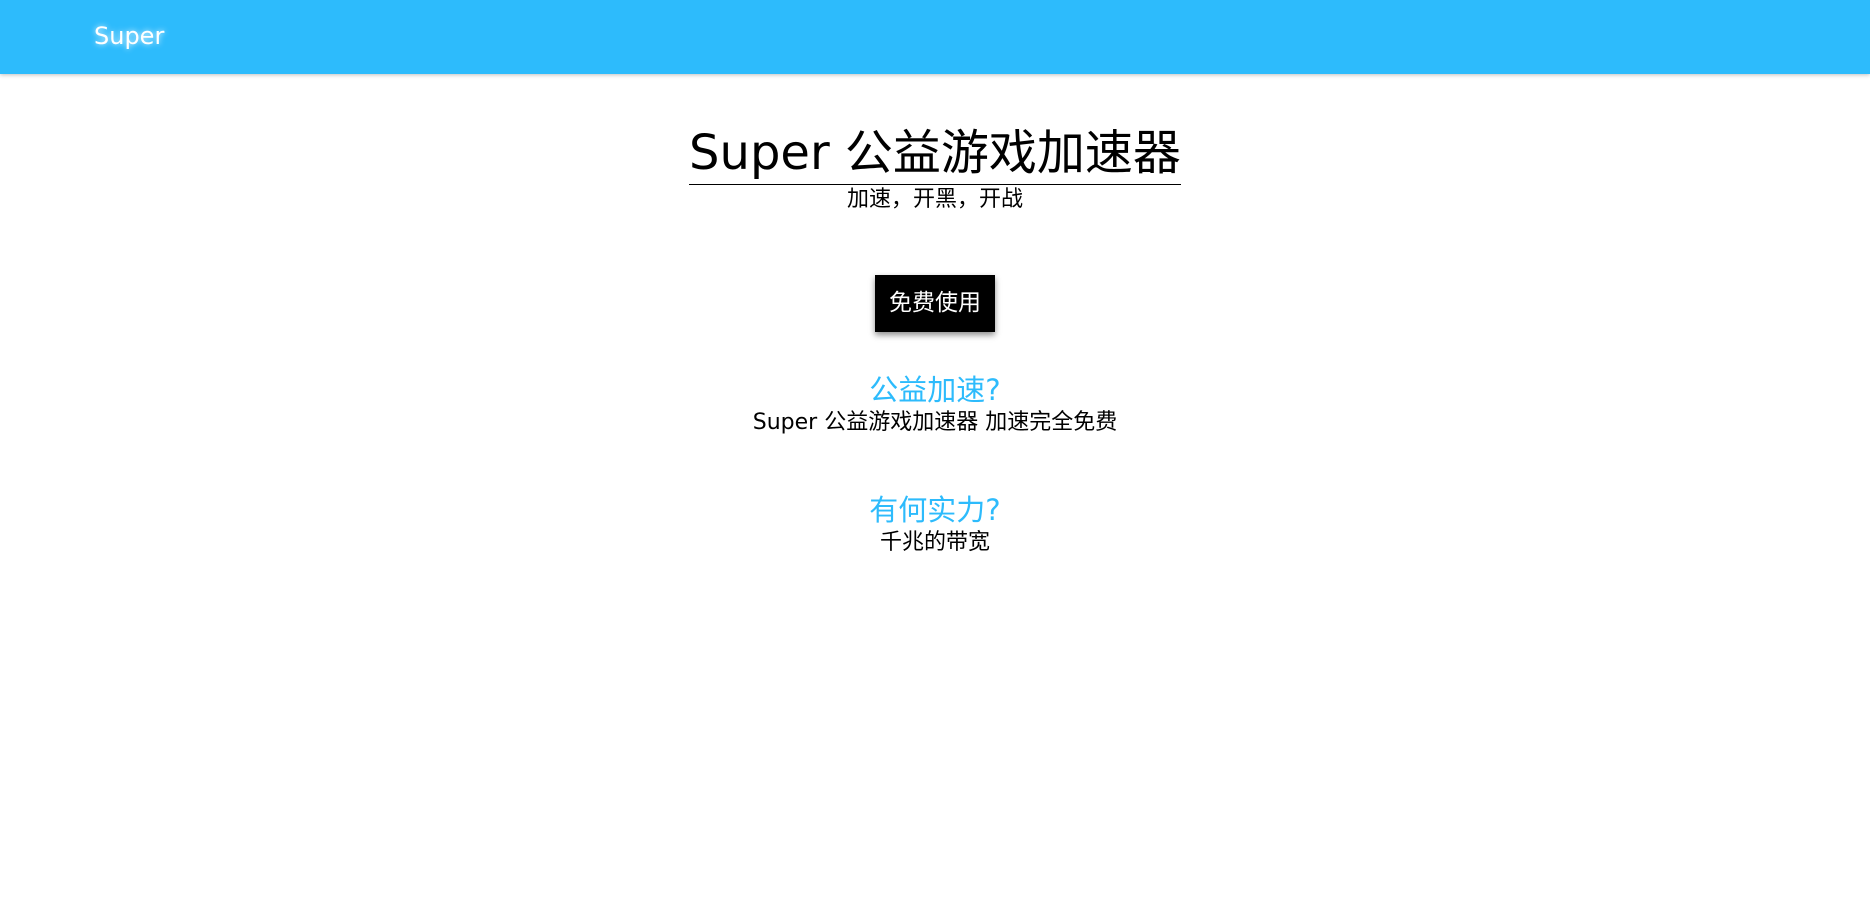 The image size is (1870, 924). I want to click on feature-title: 有何实力?, so click(935, 510).